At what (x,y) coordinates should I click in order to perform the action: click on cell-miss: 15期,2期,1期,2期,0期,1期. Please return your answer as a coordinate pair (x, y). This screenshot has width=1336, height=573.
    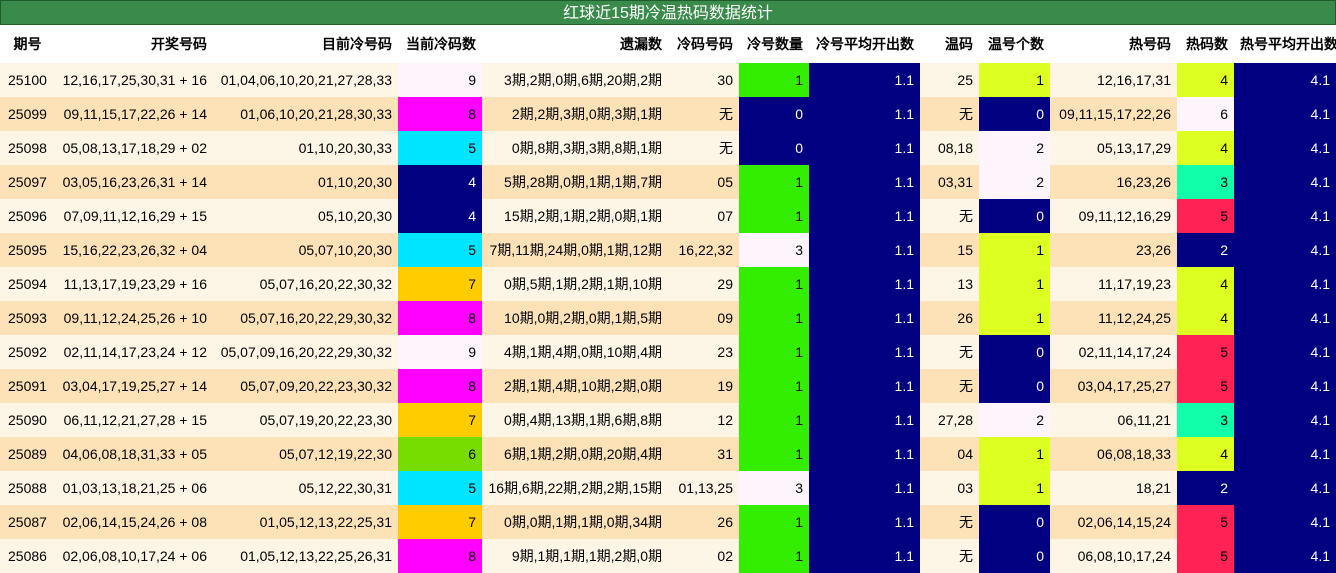
    Looking at the image, I should click on (575, 216).